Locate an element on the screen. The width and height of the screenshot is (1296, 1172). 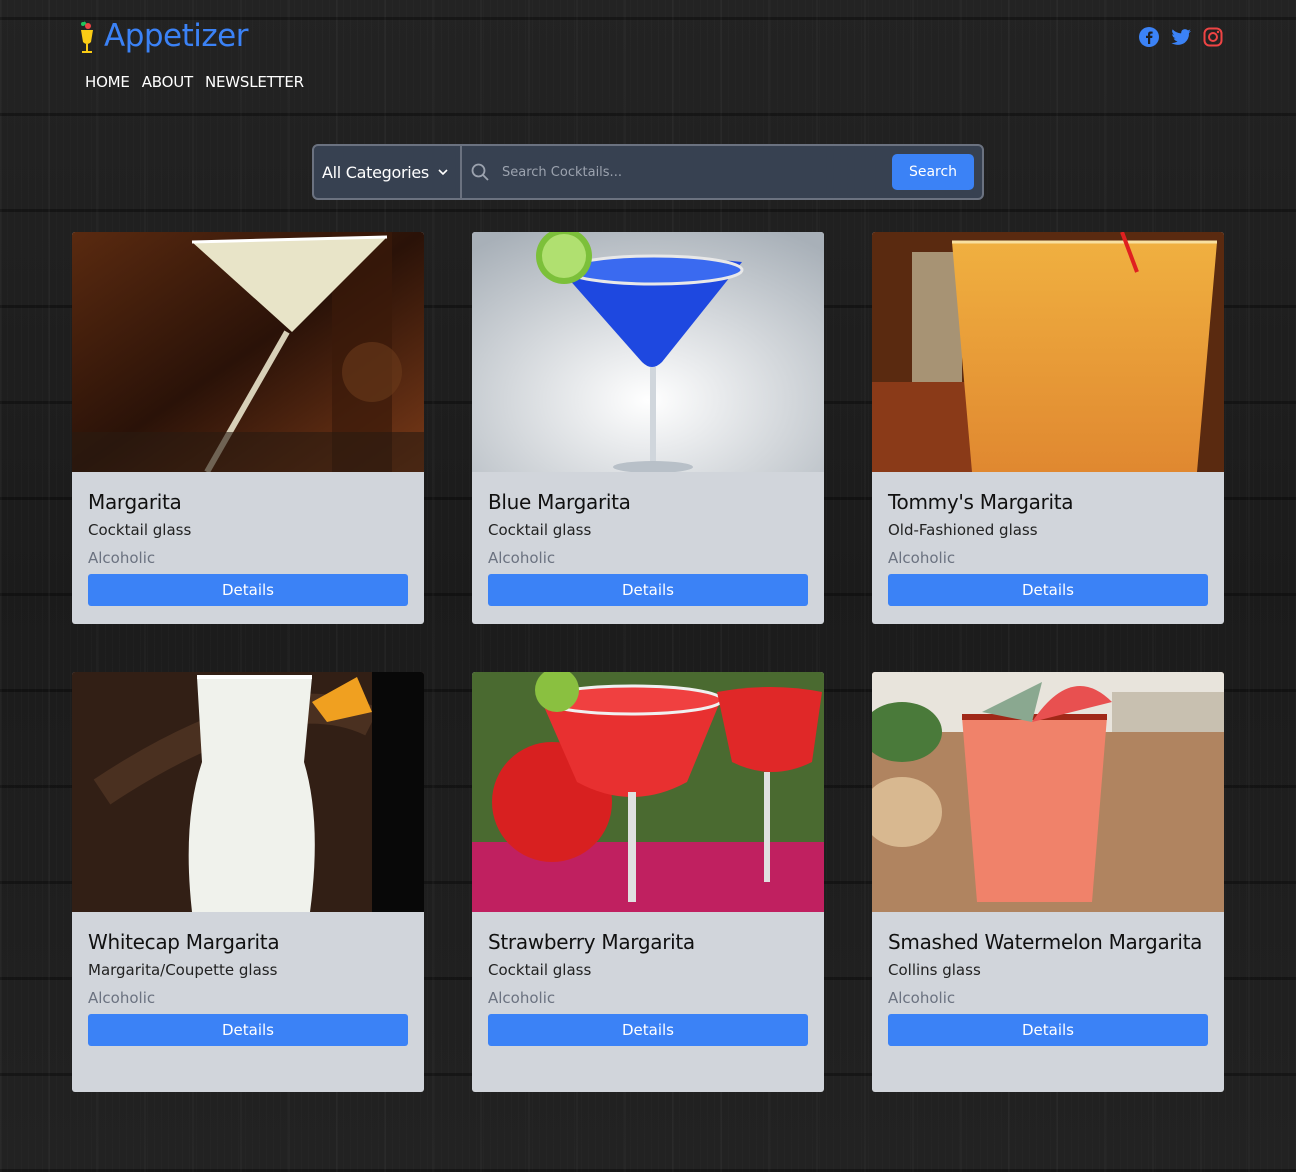
cocktail-name: Whitecap Margarita is located at coordinates (184, 942).